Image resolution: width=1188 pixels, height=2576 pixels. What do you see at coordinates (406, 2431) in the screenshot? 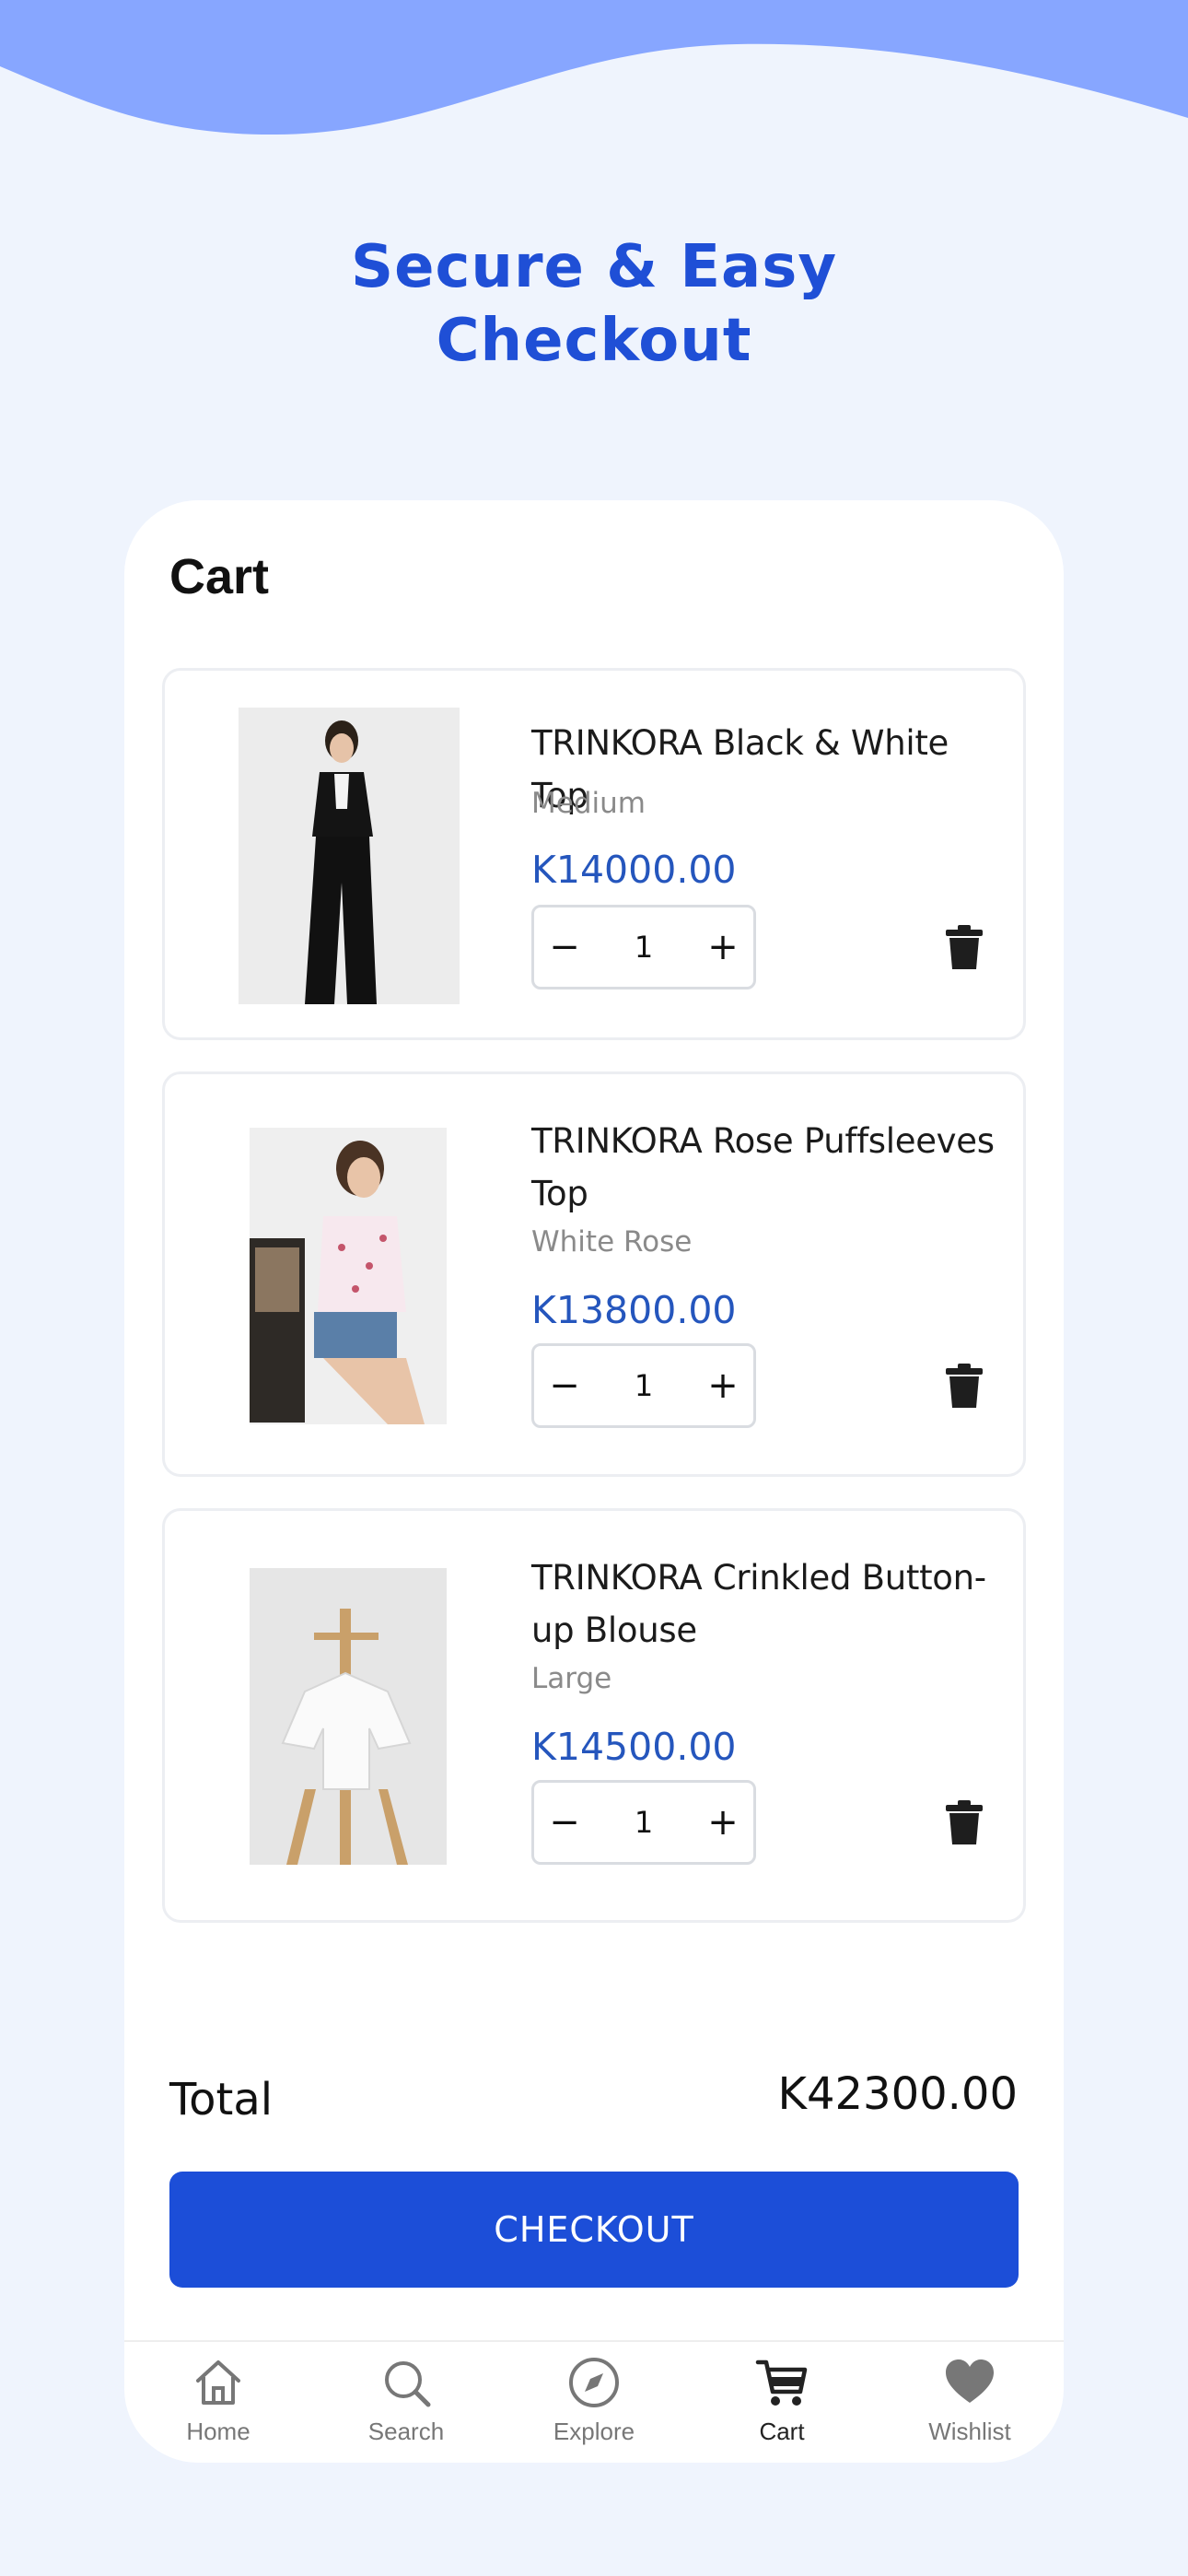
I see `nav-label: Search` at bounding box center [406, 2431].